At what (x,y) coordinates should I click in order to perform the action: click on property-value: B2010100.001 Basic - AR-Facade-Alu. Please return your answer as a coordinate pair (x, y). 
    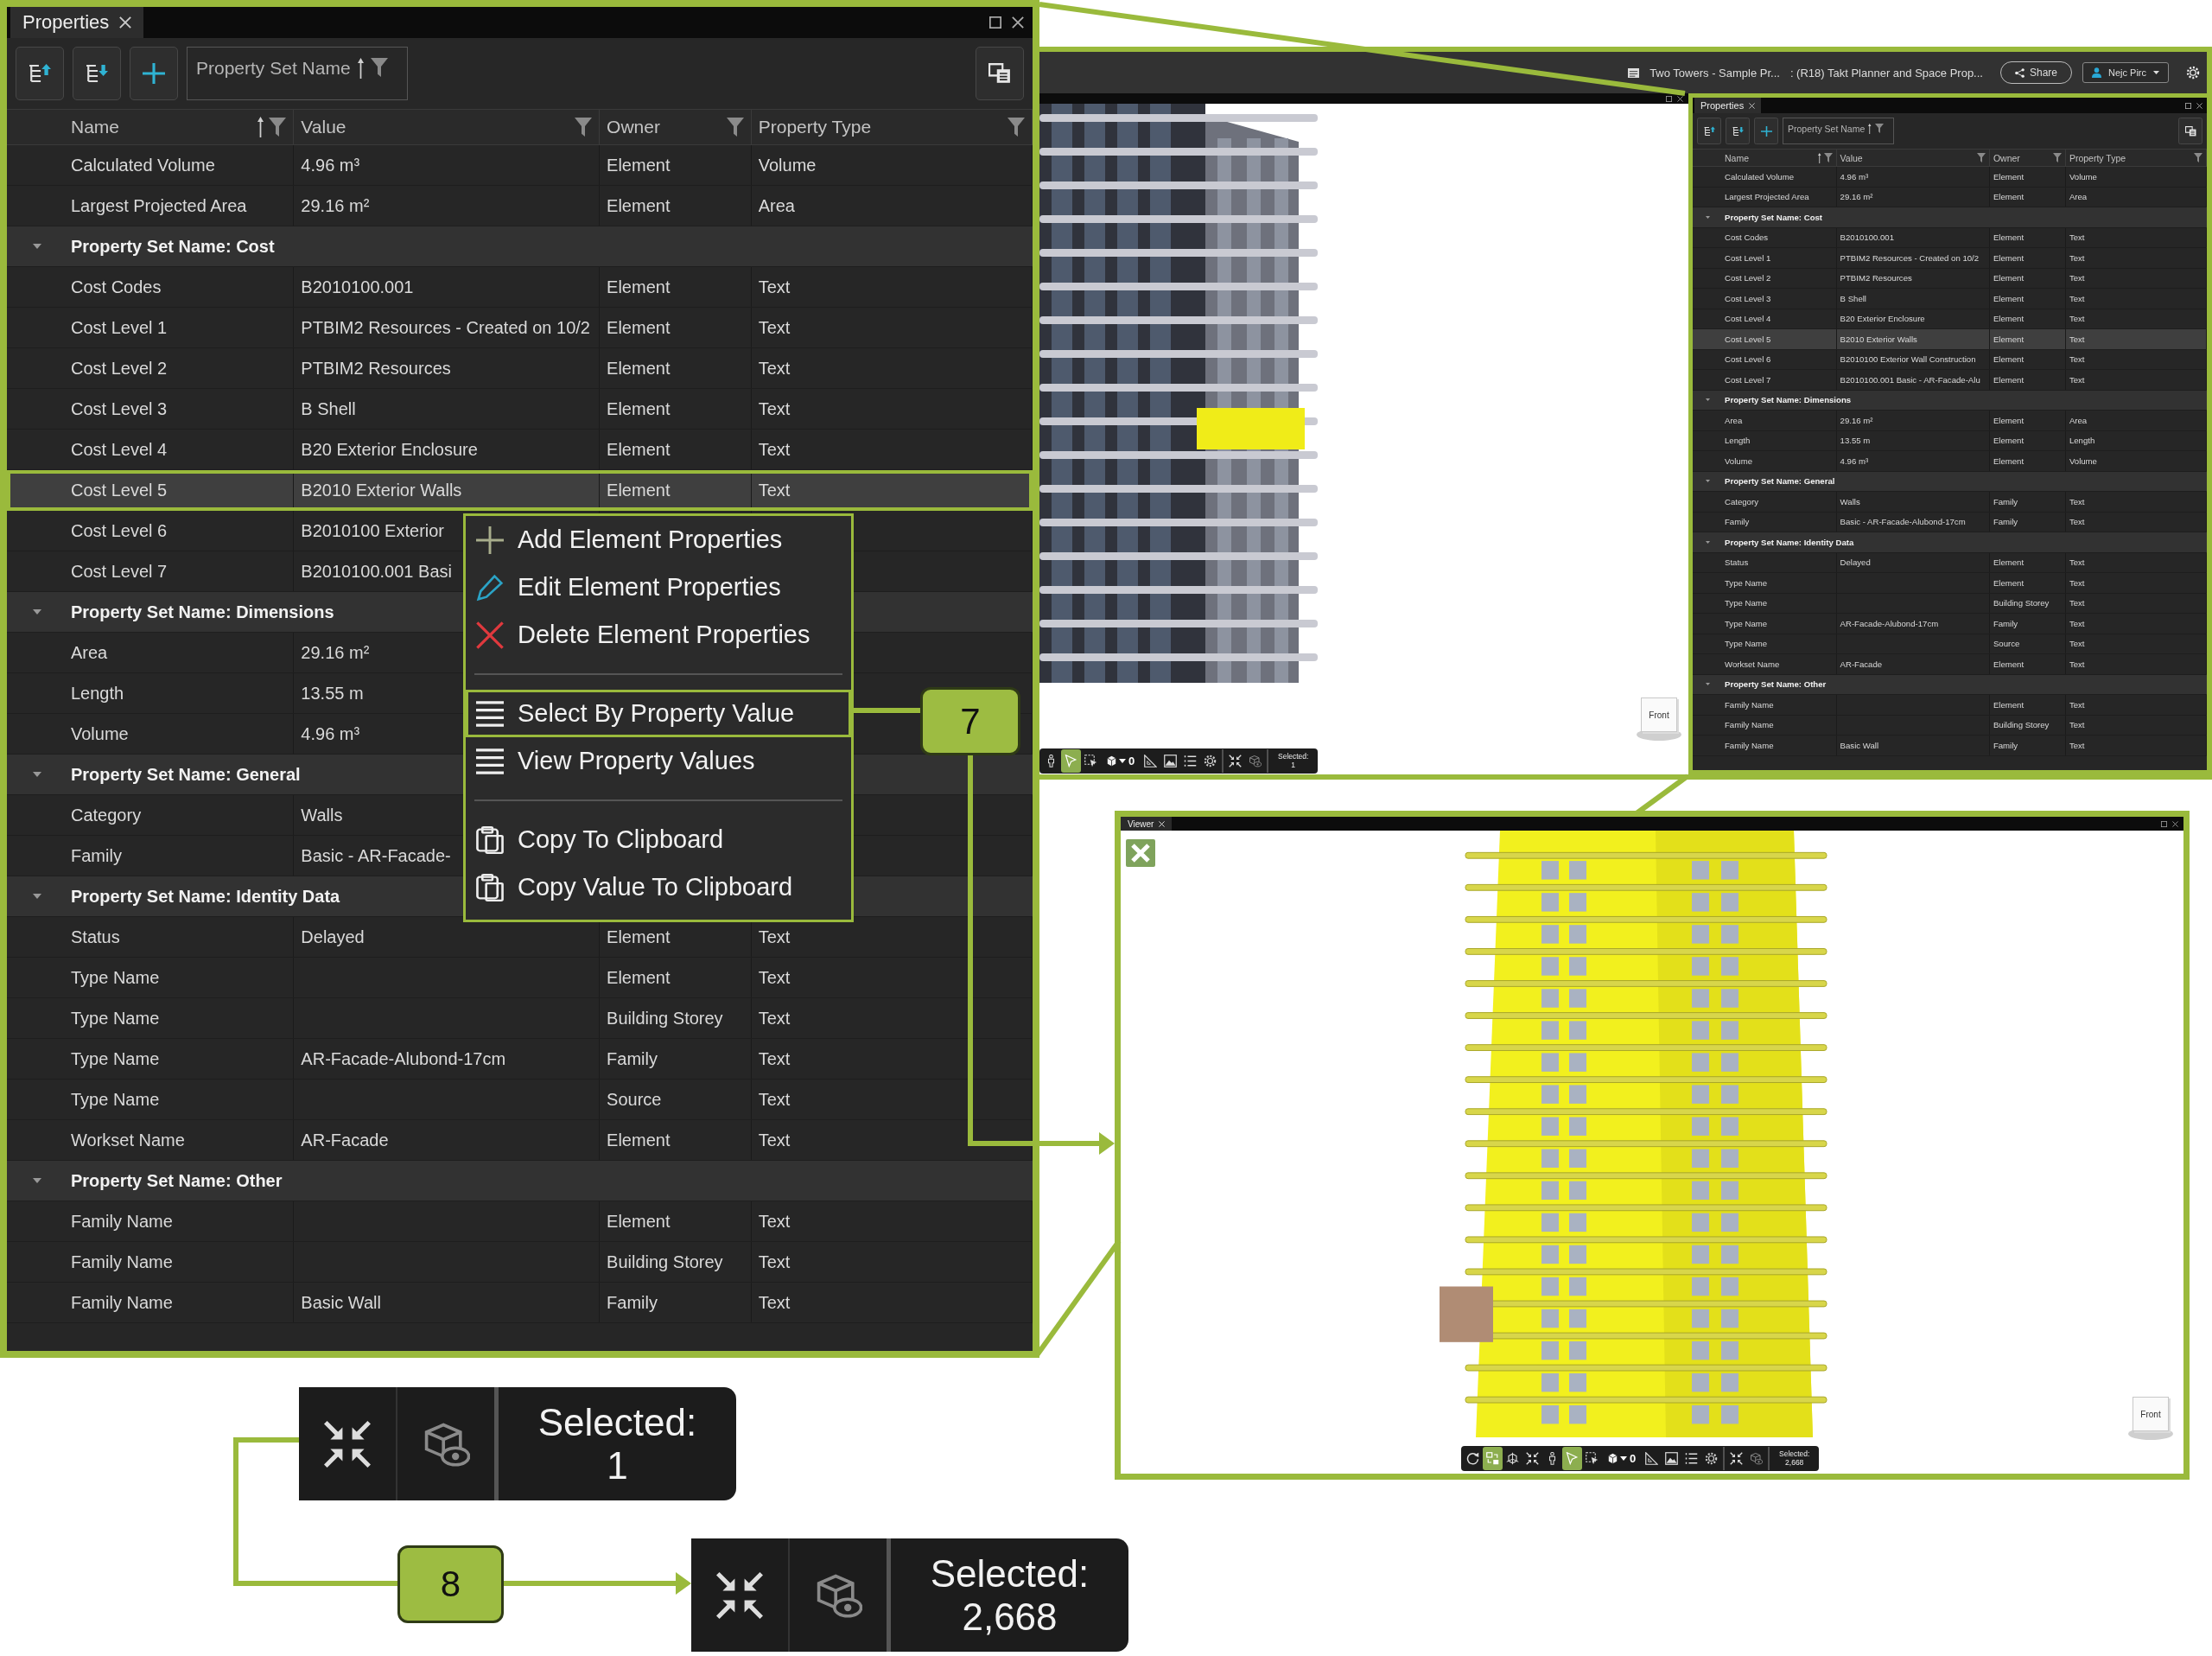
    Looking at the image, I should click on (1910, 379).